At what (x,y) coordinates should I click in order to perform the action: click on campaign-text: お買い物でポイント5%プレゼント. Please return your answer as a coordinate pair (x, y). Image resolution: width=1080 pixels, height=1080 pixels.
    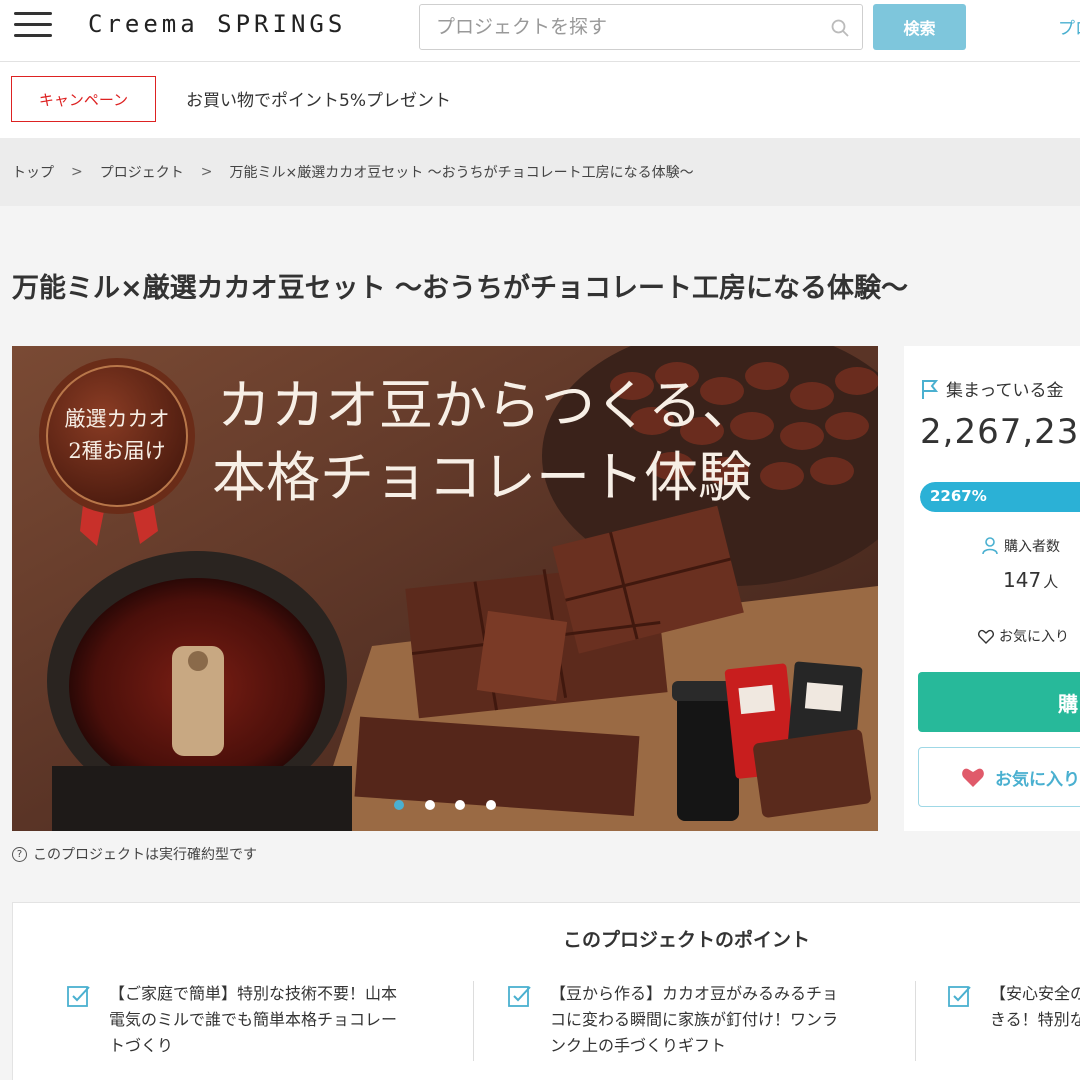
    Looking at the image, I should click on (318, 98).